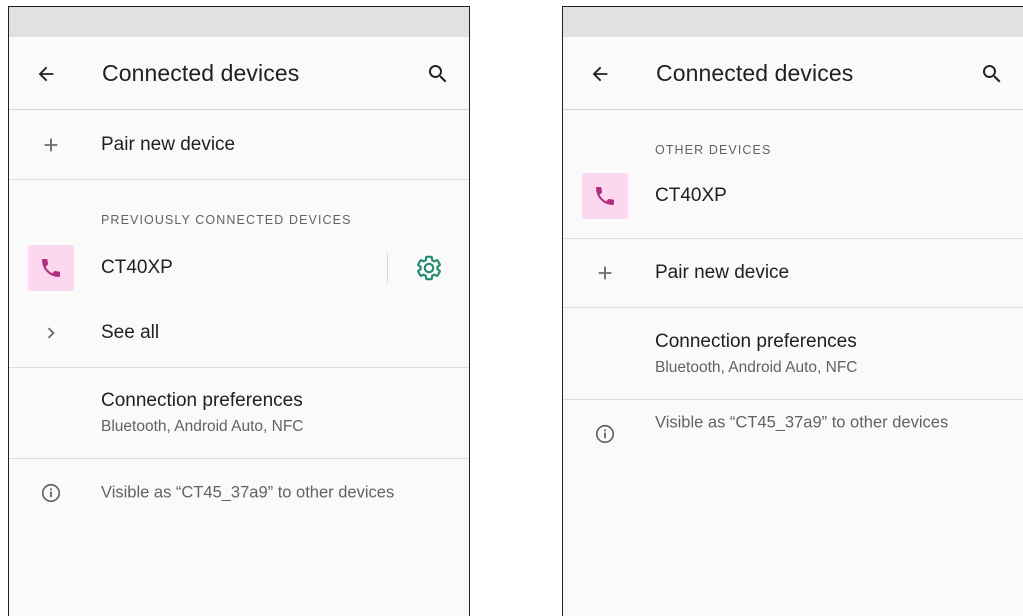 The height and width of the screenshot is (616, 1023). I want to click on device-settings-button, so click(429, 268).